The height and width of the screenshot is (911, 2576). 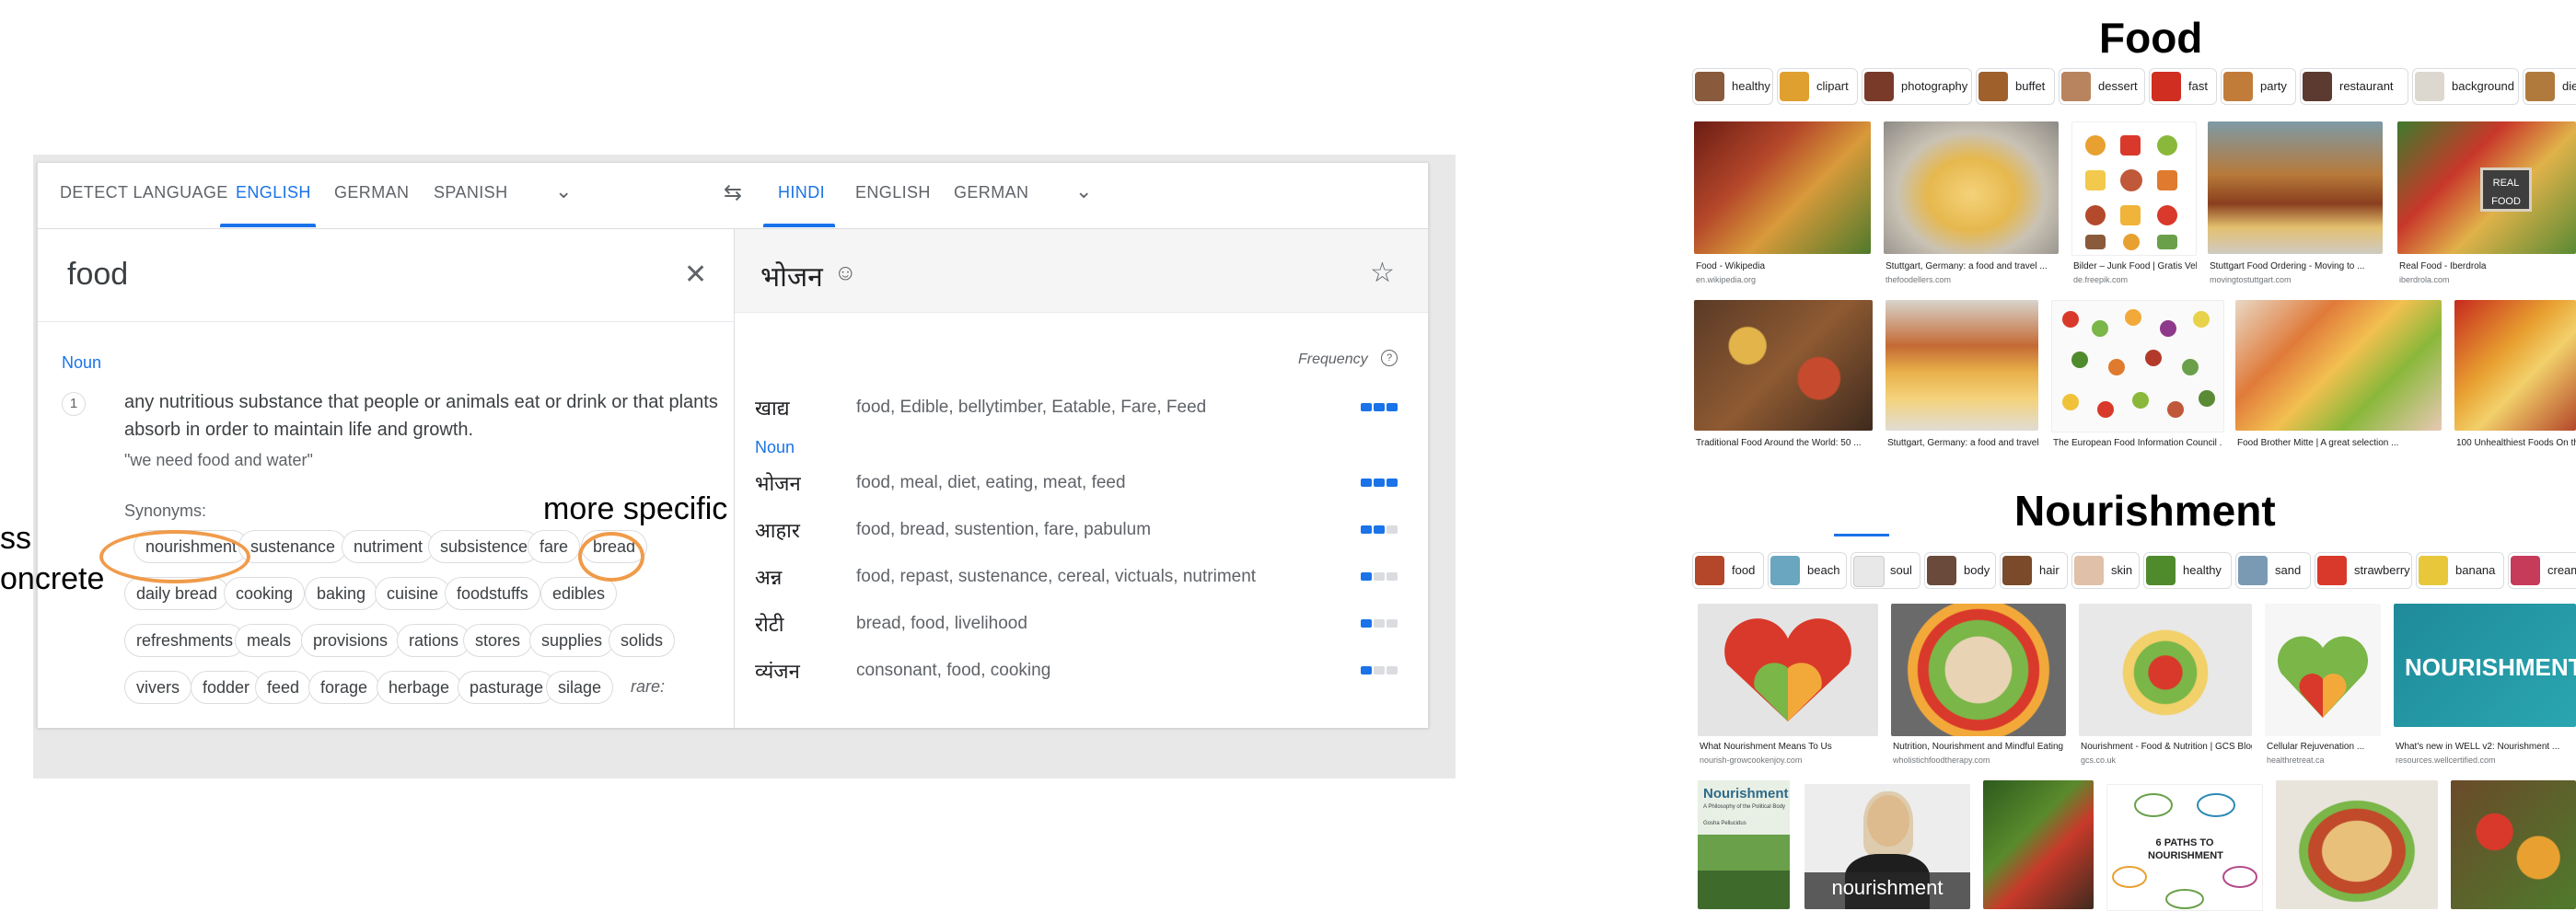 What do you see at coordinates (580, 687) in the screenshot?
I see `synonym-chip: silage` at bounding box center [580, 687].